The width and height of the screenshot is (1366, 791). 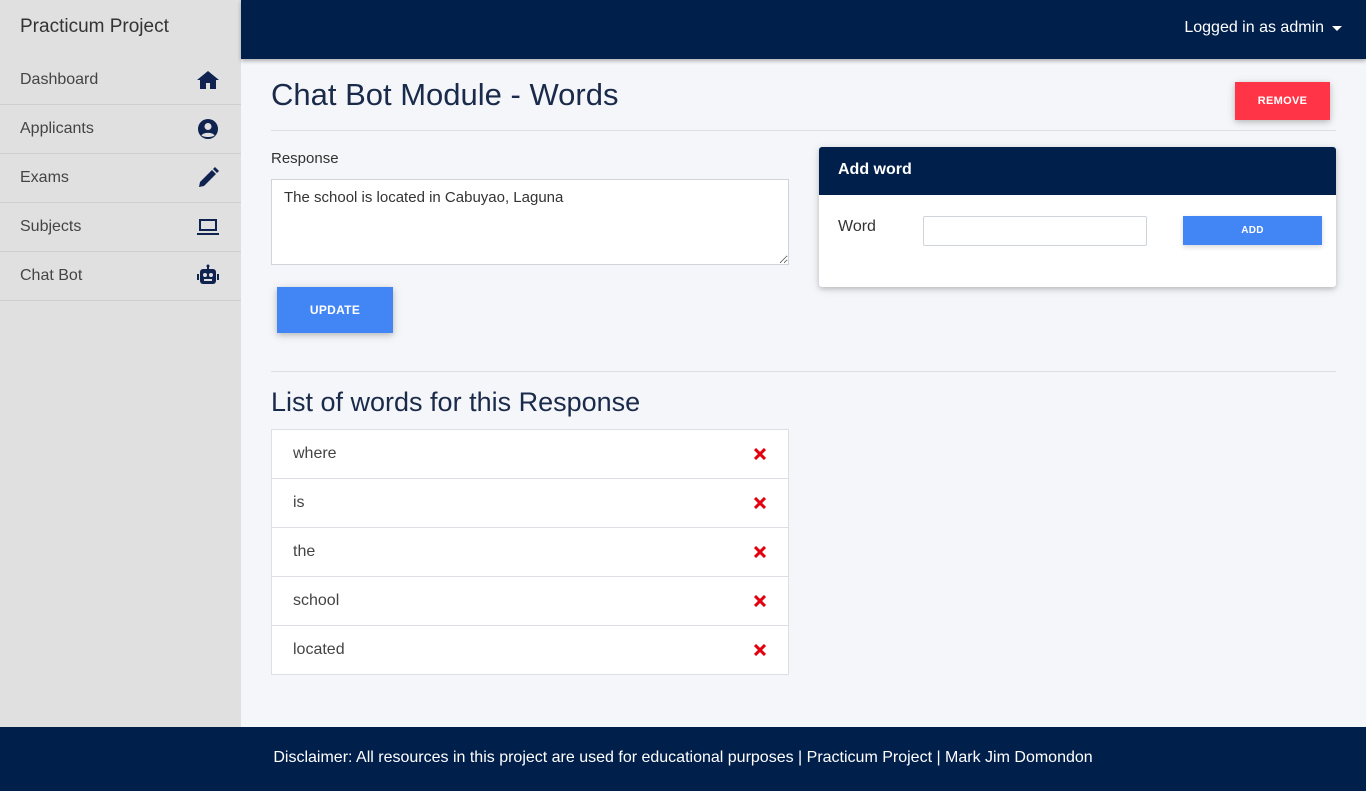 I want to click on list-item: is, so click(x=530, y=503).